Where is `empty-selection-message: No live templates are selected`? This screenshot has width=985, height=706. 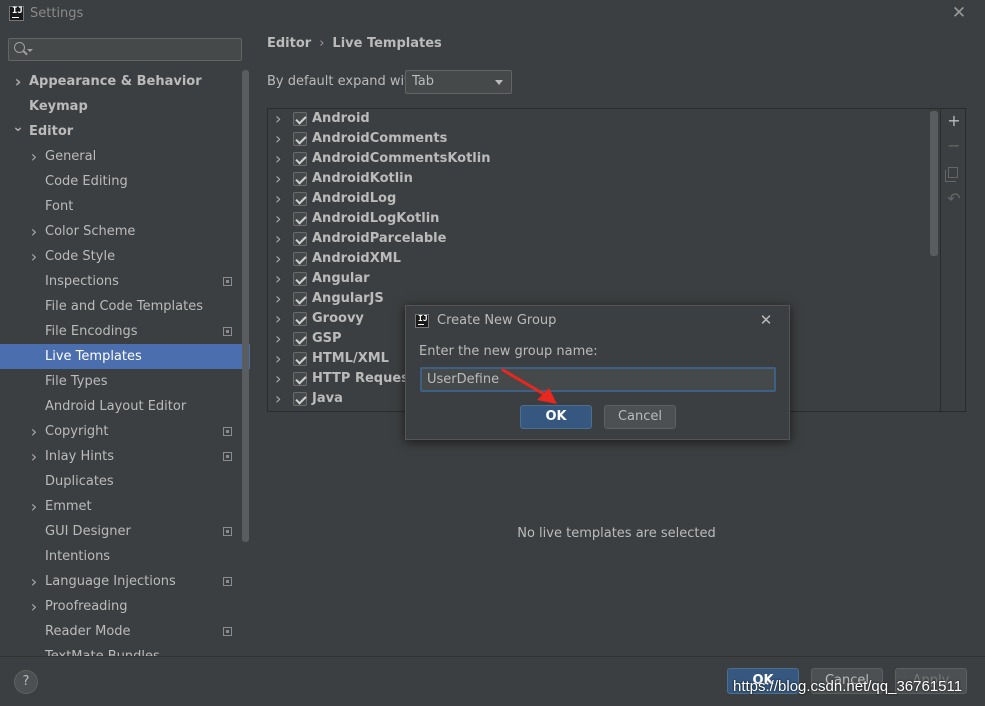 empty-selection-message: No live templates are selected is located at coordinates (616, 533).